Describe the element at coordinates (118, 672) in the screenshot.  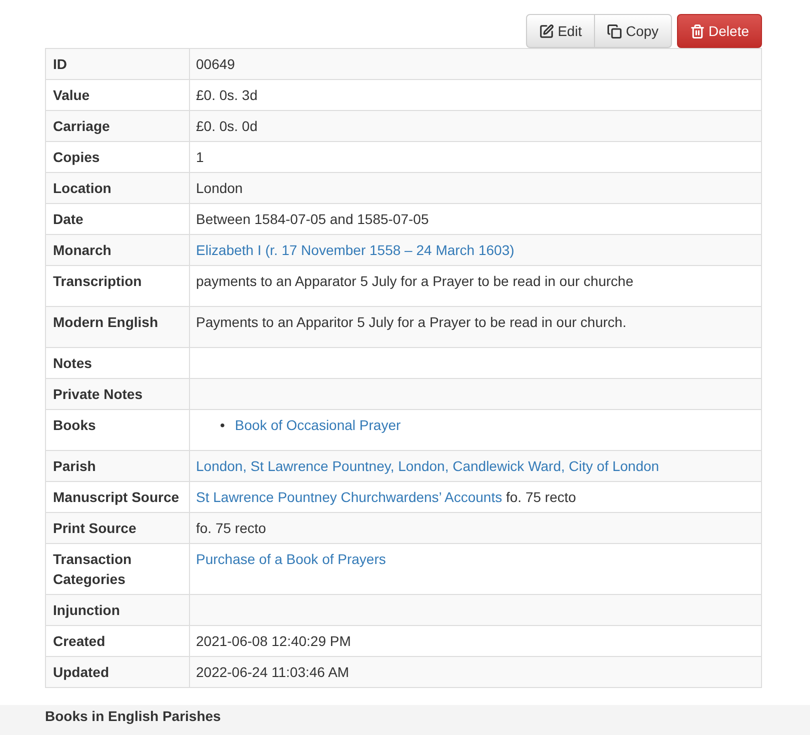
I see `row-label: Updated` at that location.